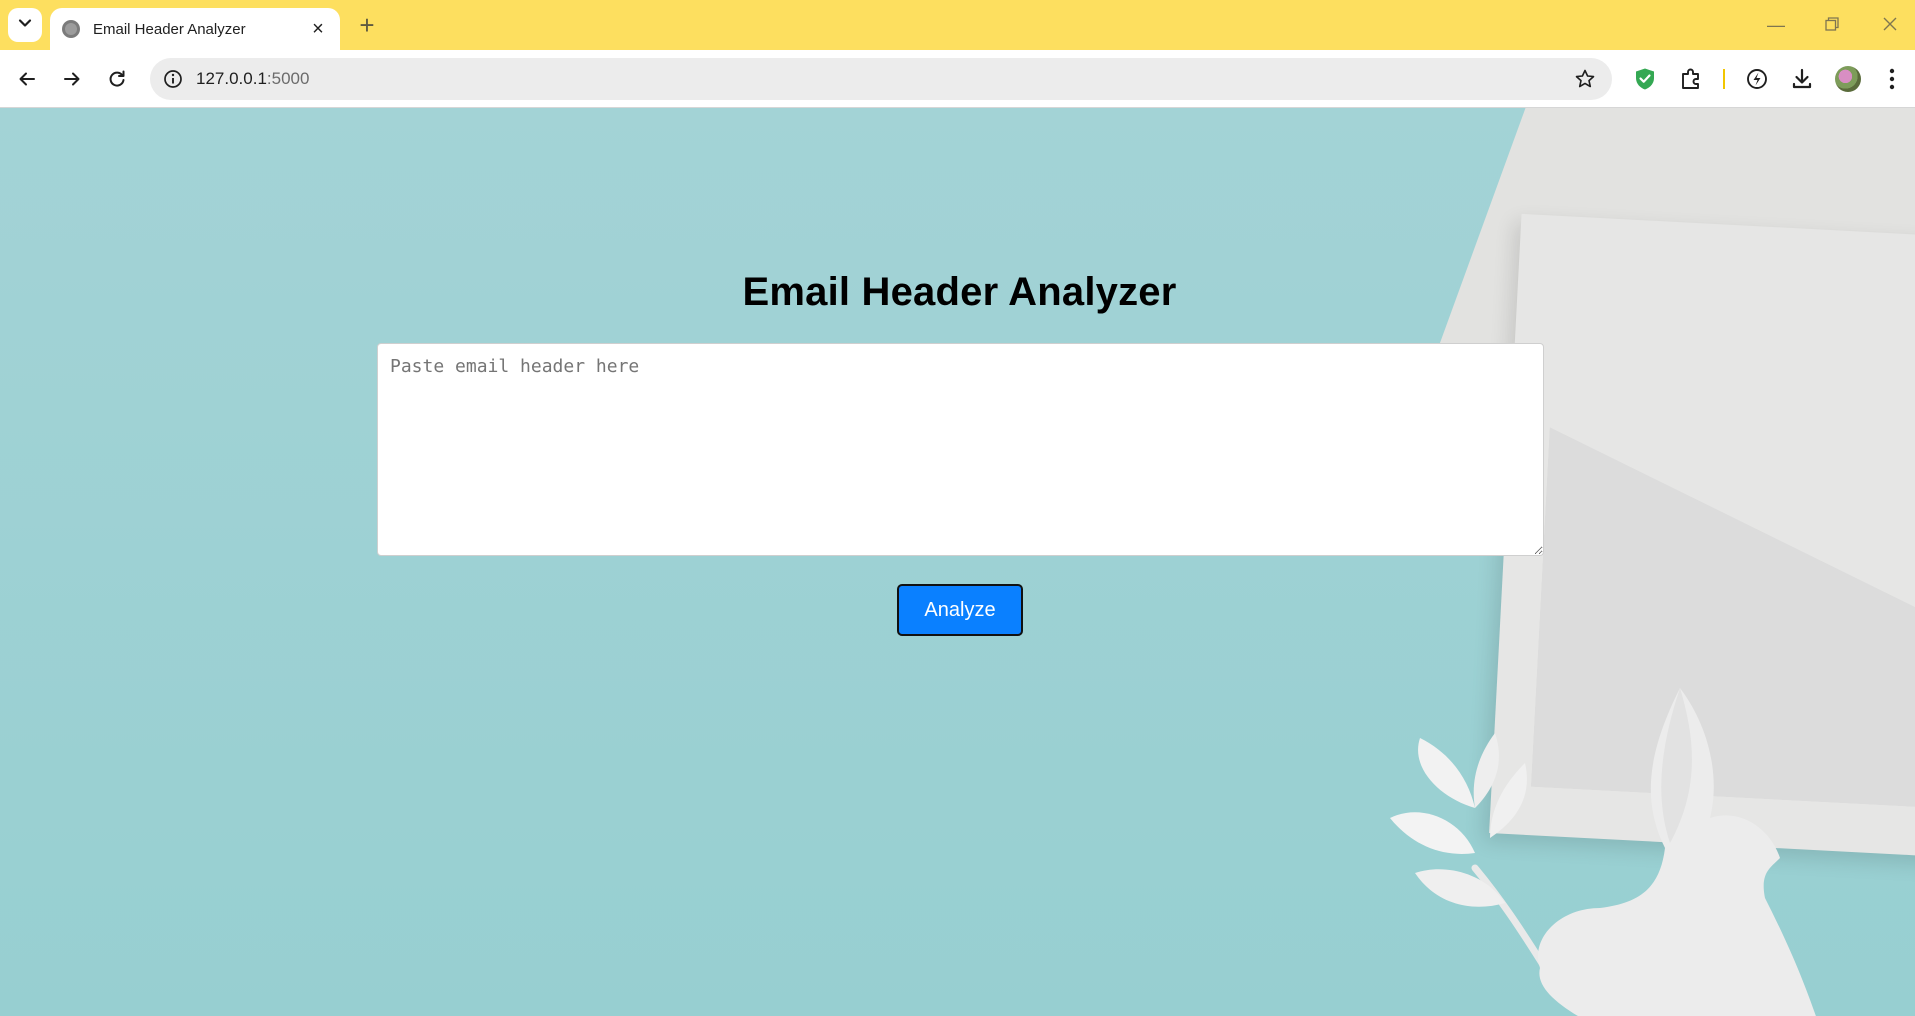 This screenshot has height=1016, width=1915. What do you see at coordinates (231, 78) in the screenshot?
I see `url-host: 127.0.0.1` at bounding box center [231, 78].